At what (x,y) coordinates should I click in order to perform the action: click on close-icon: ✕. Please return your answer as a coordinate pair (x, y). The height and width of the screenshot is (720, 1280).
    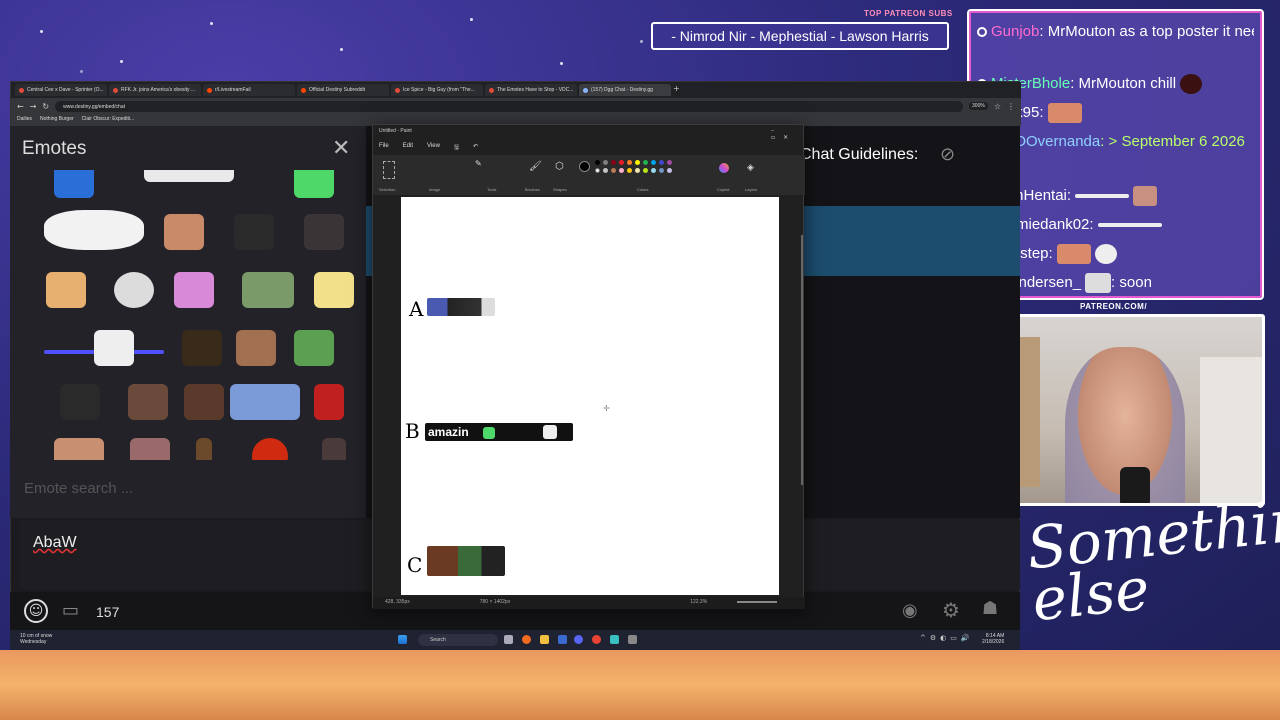
    Looking at the image, I should click on (341, 148).